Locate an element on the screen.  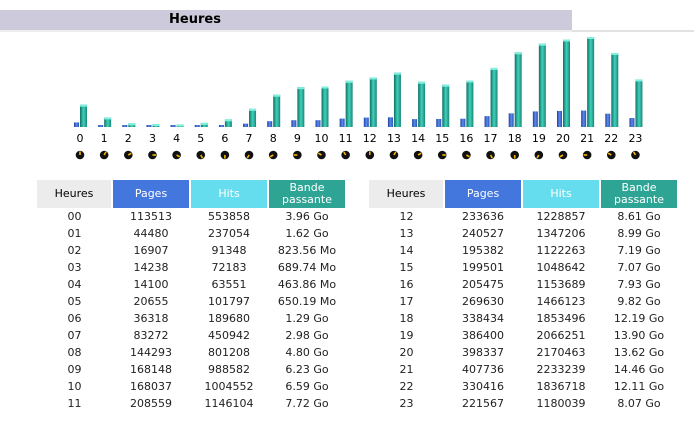
cell-bandwidth: 823.56 Mo is located at coordinates (307, 250).